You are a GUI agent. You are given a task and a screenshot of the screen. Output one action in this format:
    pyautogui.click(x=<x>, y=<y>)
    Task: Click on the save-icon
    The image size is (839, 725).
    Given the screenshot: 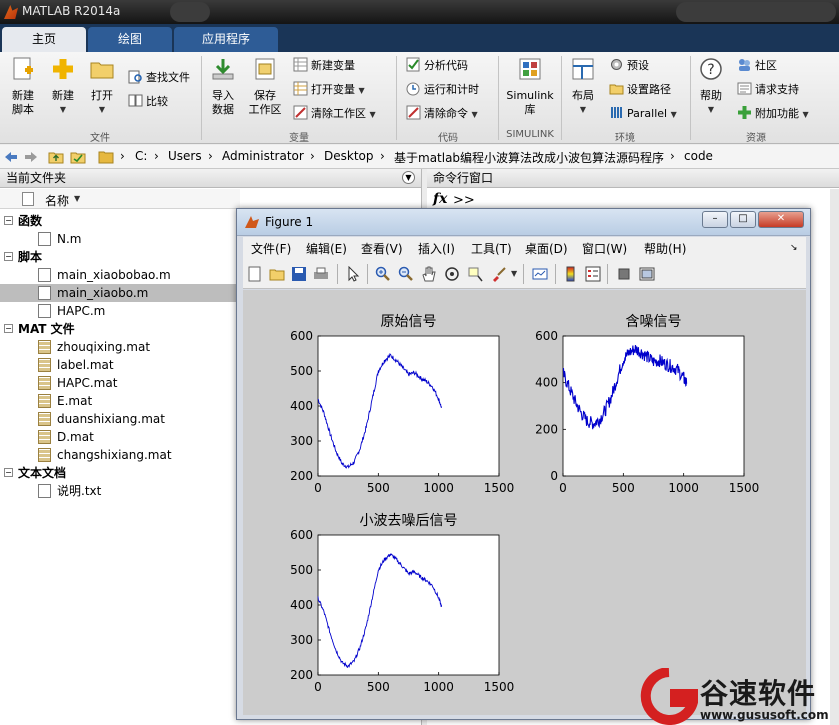 What is the action you would take?
    pyautogui.click(x=299, y=274)
    